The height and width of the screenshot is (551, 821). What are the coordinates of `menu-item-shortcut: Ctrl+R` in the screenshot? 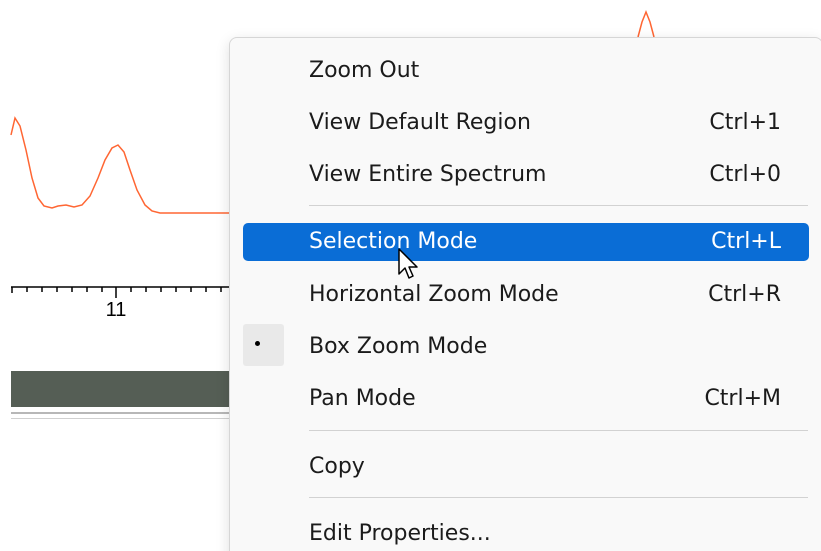 It's located at (744, 294).